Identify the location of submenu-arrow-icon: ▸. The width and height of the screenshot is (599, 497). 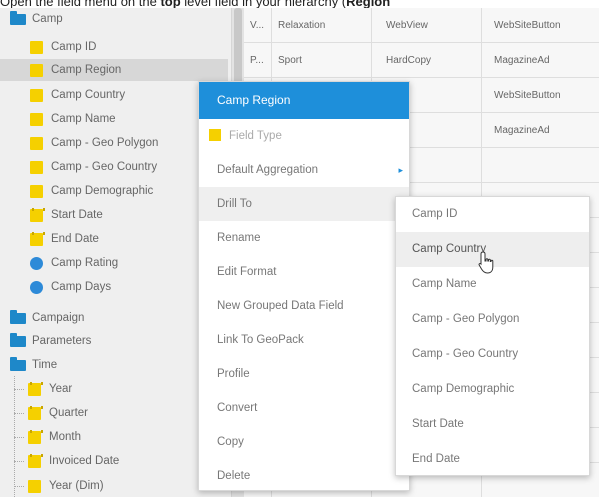
(400, 170).